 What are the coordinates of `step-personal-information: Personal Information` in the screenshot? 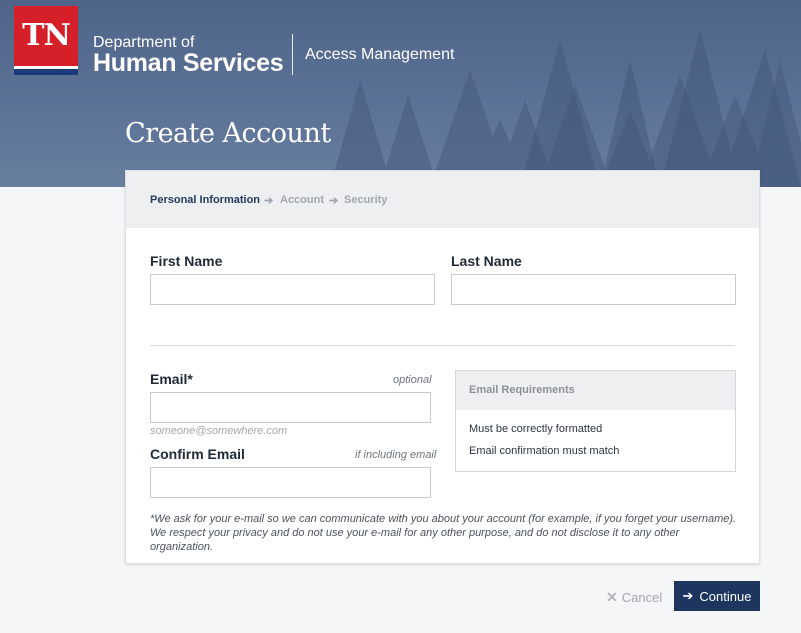 It's located at (205, 200).